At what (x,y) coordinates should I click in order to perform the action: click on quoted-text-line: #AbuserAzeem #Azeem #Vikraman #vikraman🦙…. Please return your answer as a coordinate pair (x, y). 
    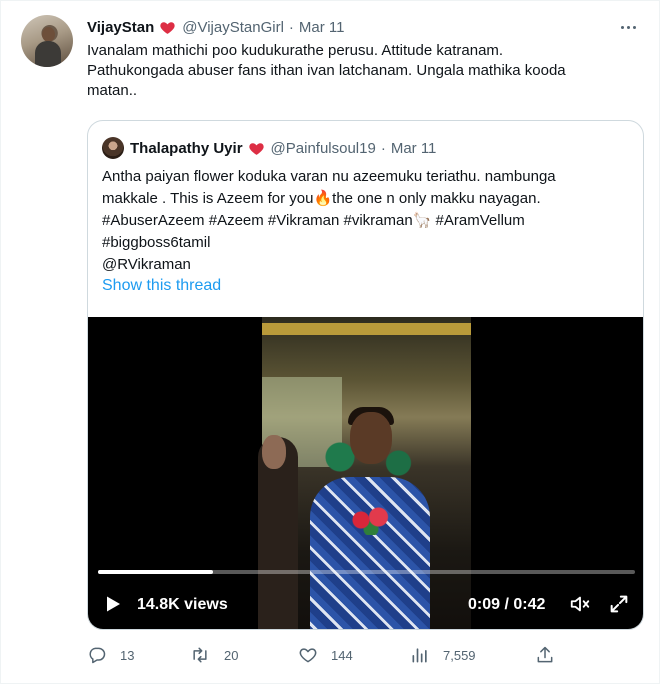
    Looking at the image, I should click on (313, 220).